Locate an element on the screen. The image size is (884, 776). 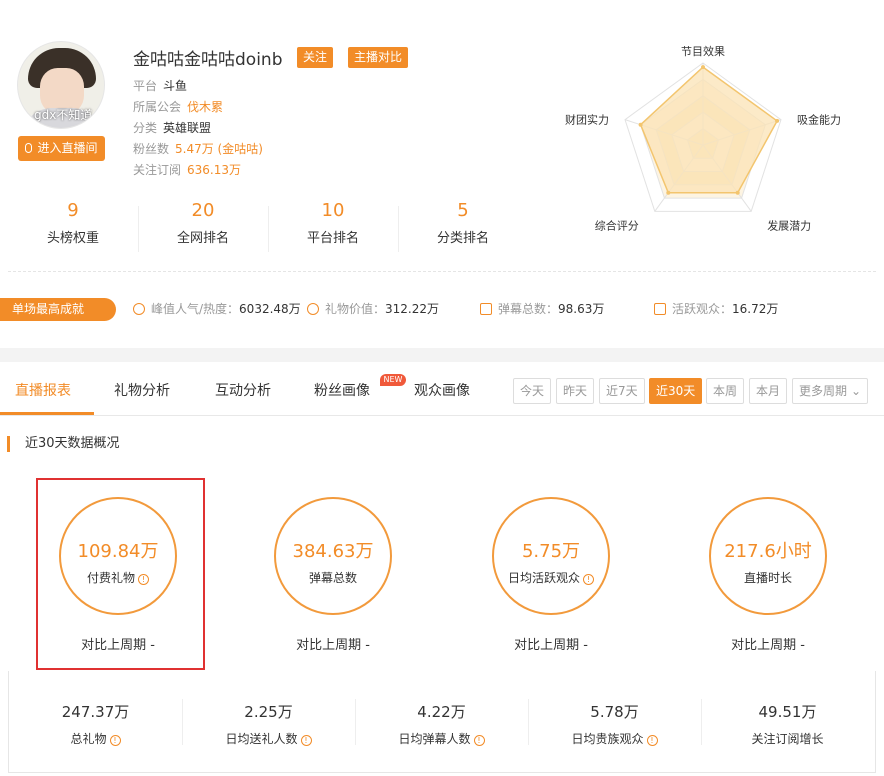
summary-item: 4.22万 日均弹幕人数! is located at coordinates (441, 724).